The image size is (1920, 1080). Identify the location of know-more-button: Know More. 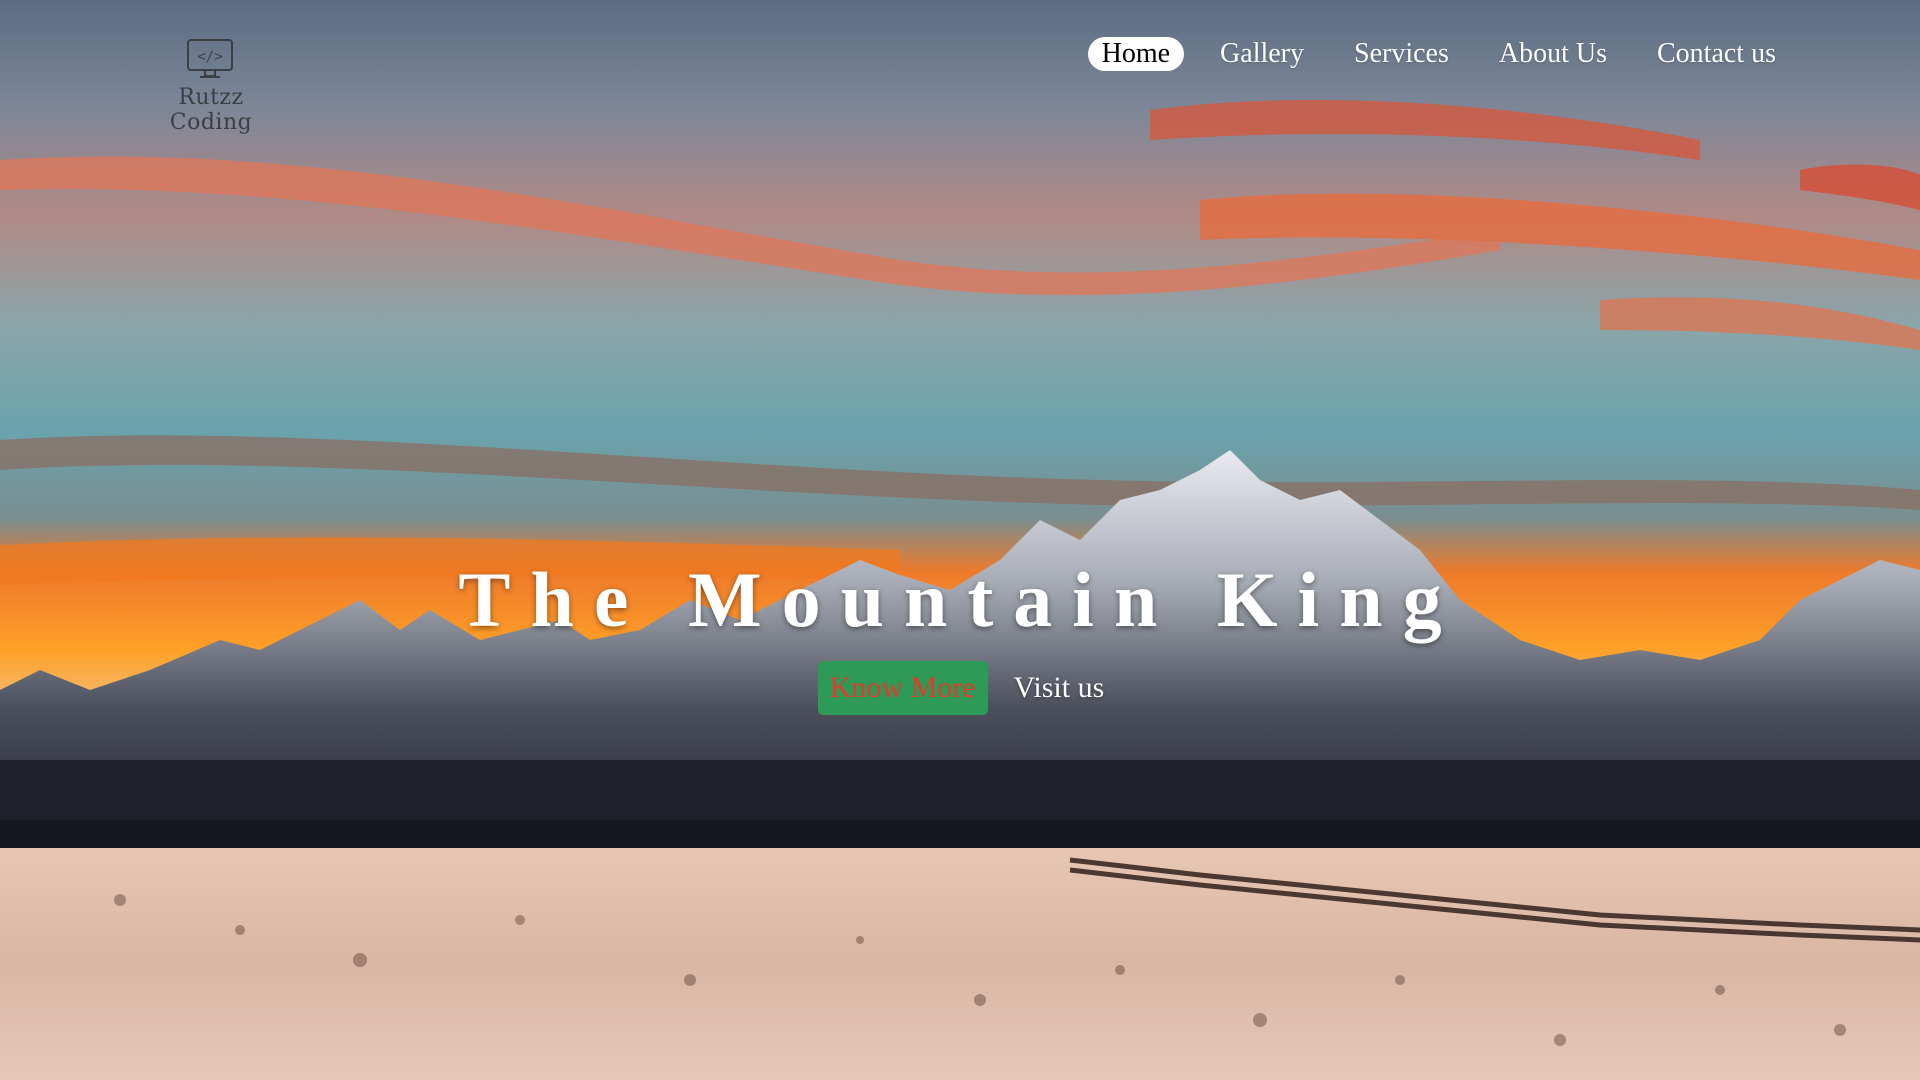
(902, 688).